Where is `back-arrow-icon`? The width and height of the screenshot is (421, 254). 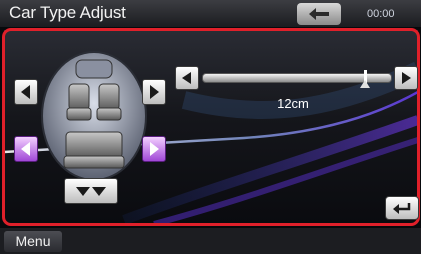 back-arrow-icon is located at coordinates (319, 14).